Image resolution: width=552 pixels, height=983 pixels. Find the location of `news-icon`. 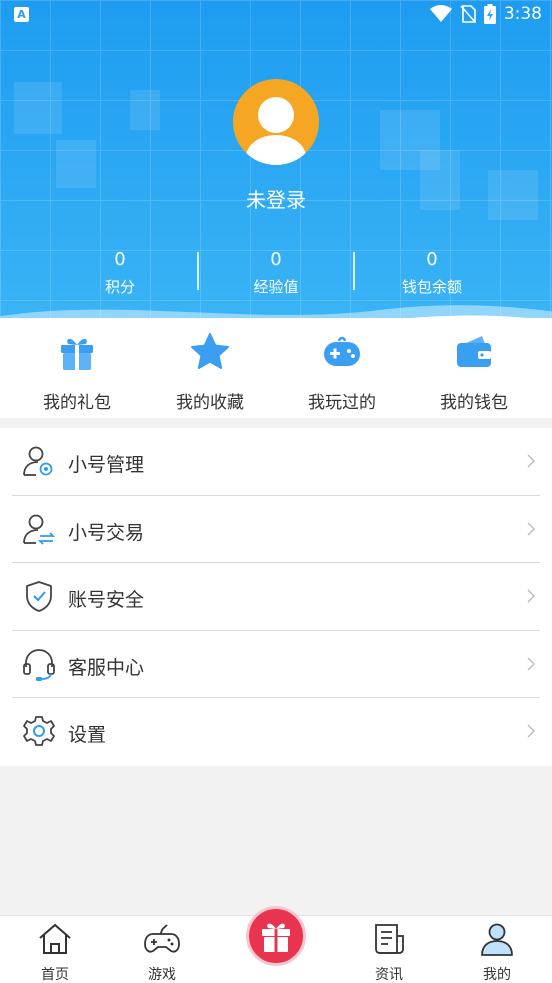

news-icon is located at coordinates (389, 939).